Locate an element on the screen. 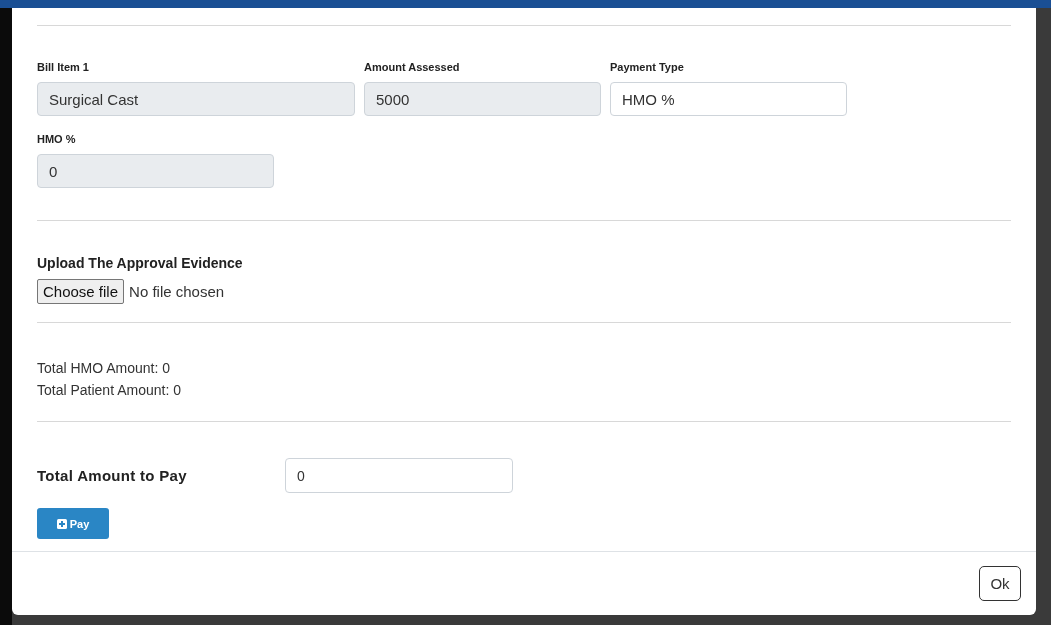  total-line: Total Patient Amount: 0 is located at coordinates (109, 390).